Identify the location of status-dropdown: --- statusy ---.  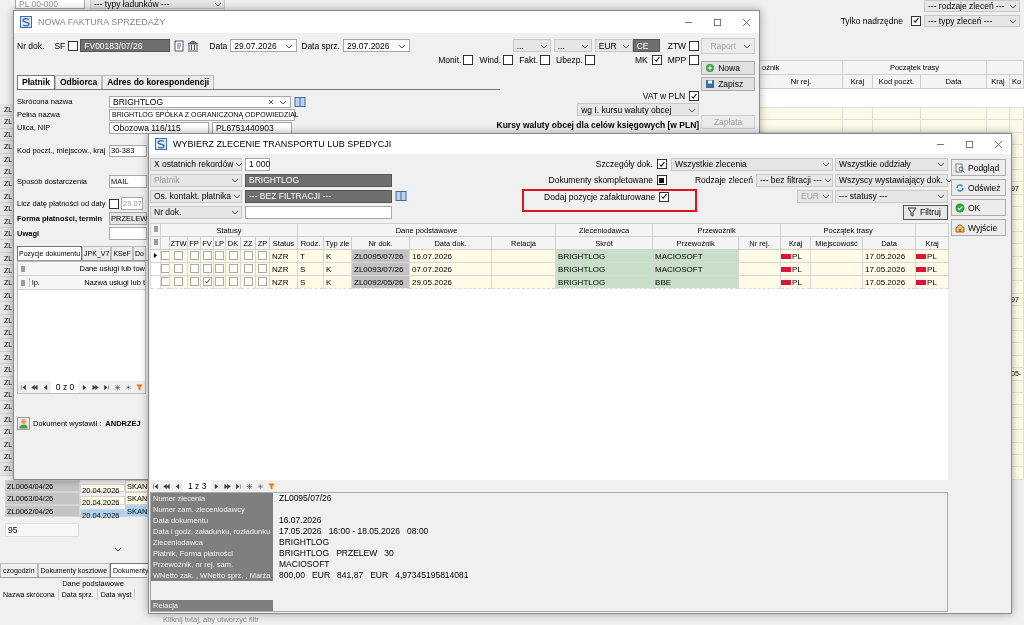
(891, 196).